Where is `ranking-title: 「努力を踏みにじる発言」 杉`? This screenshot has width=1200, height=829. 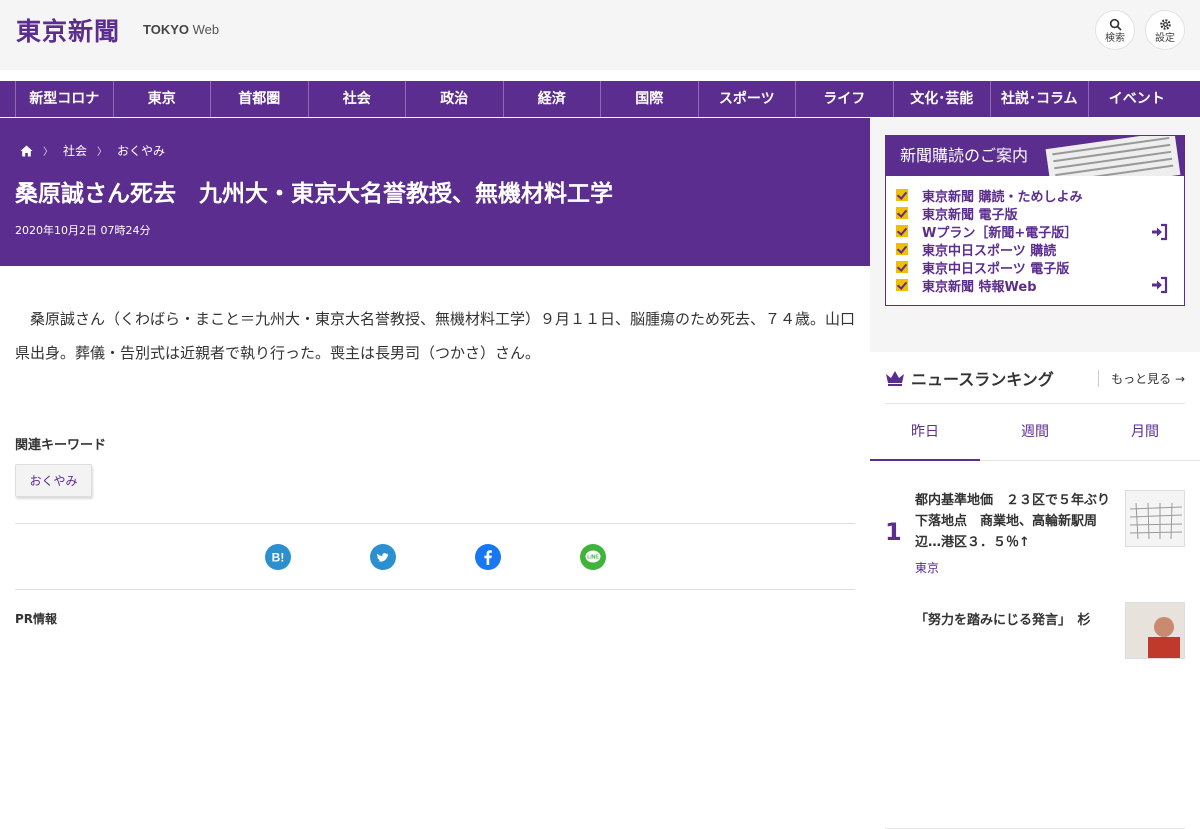
ranking-title: 「努力を踏みにじる発言」 杉 is located at coordinates (1015, 620).